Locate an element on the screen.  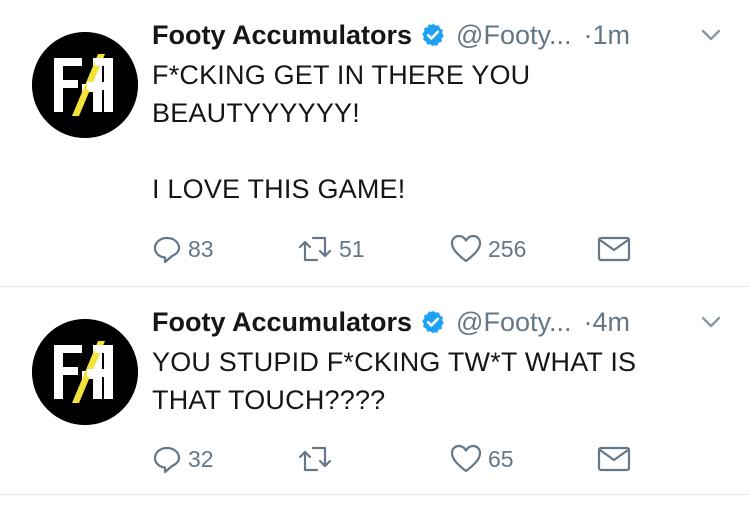
like-button: 65 is located at coordinates (482, 459).